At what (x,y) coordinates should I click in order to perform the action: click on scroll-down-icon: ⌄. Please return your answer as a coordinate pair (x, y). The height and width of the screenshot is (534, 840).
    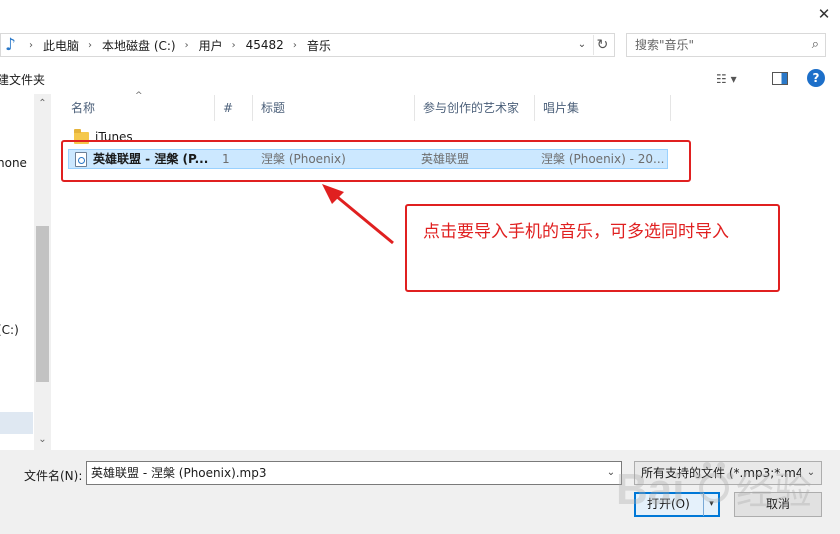
    Looking at the image, I should click on (42, 440).